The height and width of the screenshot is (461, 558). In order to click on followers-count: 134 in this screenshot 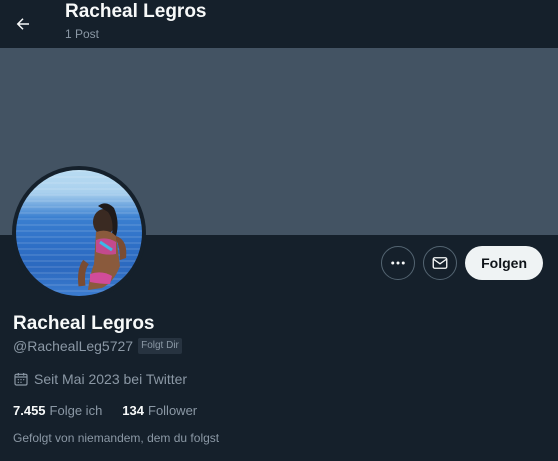, I will do `click(133, 410)`.